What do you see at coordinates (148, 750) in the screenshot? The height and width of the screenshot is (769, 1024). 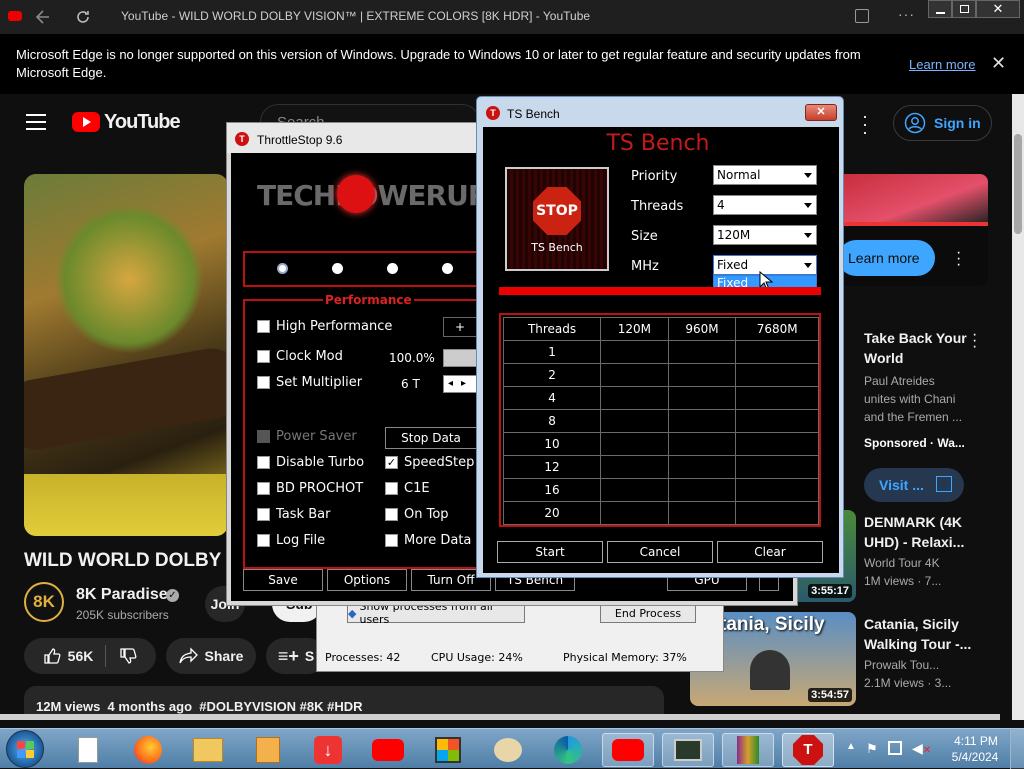 I see `firefox-icon` at bounding box center [148, 750].